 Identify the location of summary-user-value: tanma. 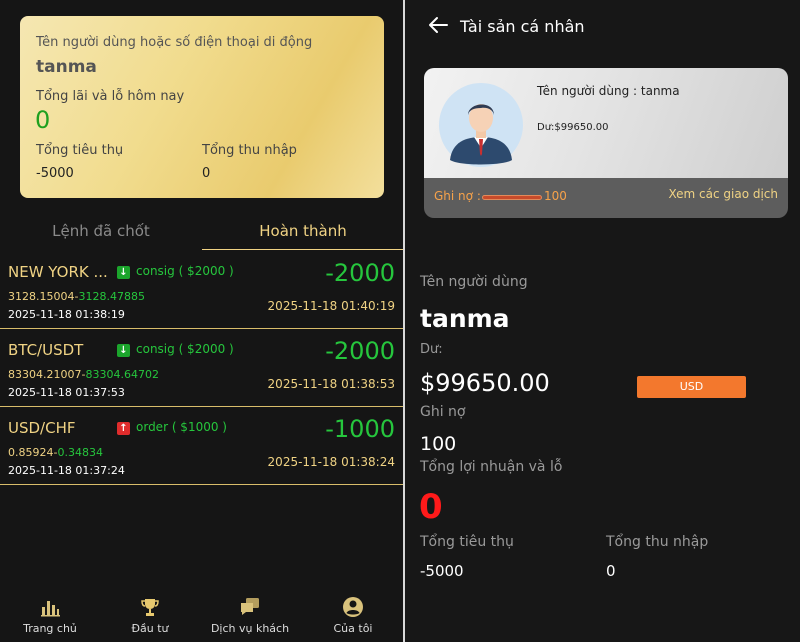
(66, 67).